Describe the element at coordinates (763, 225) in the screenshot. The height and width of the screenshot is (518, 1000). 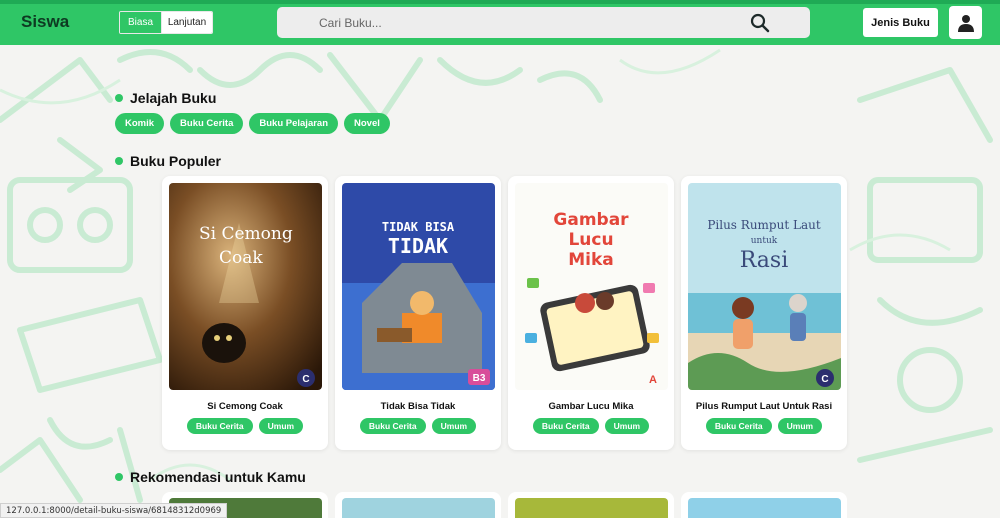
I see `svg-text: Pilus Rumput Laut` at that location.